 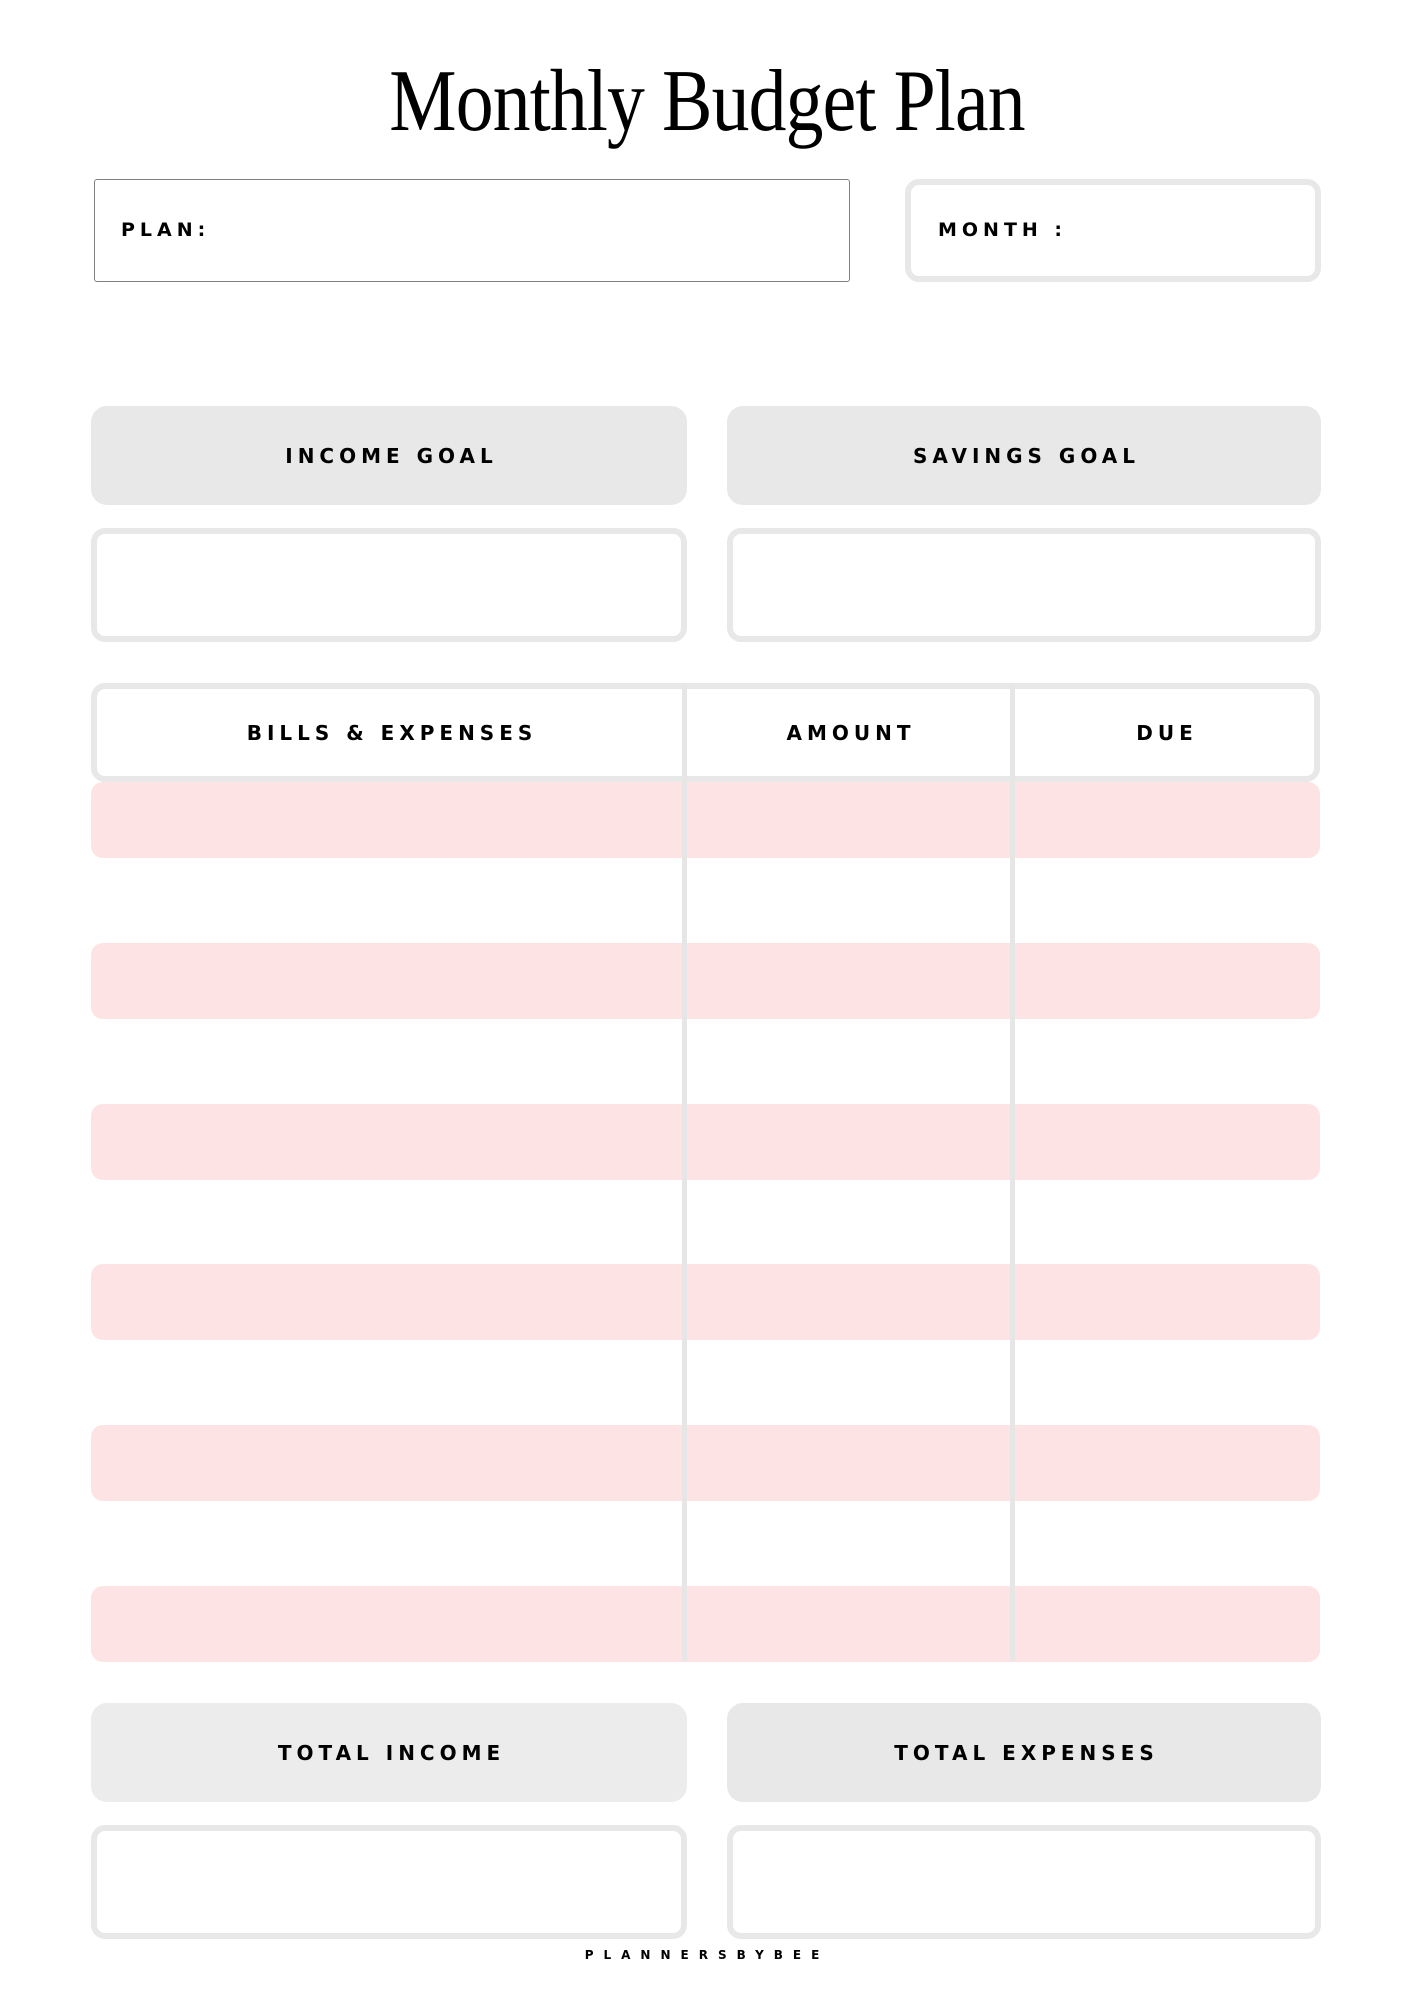 I want to click on brand-footer: PLANNERSBYBEE, so click(x=707, y=1955).